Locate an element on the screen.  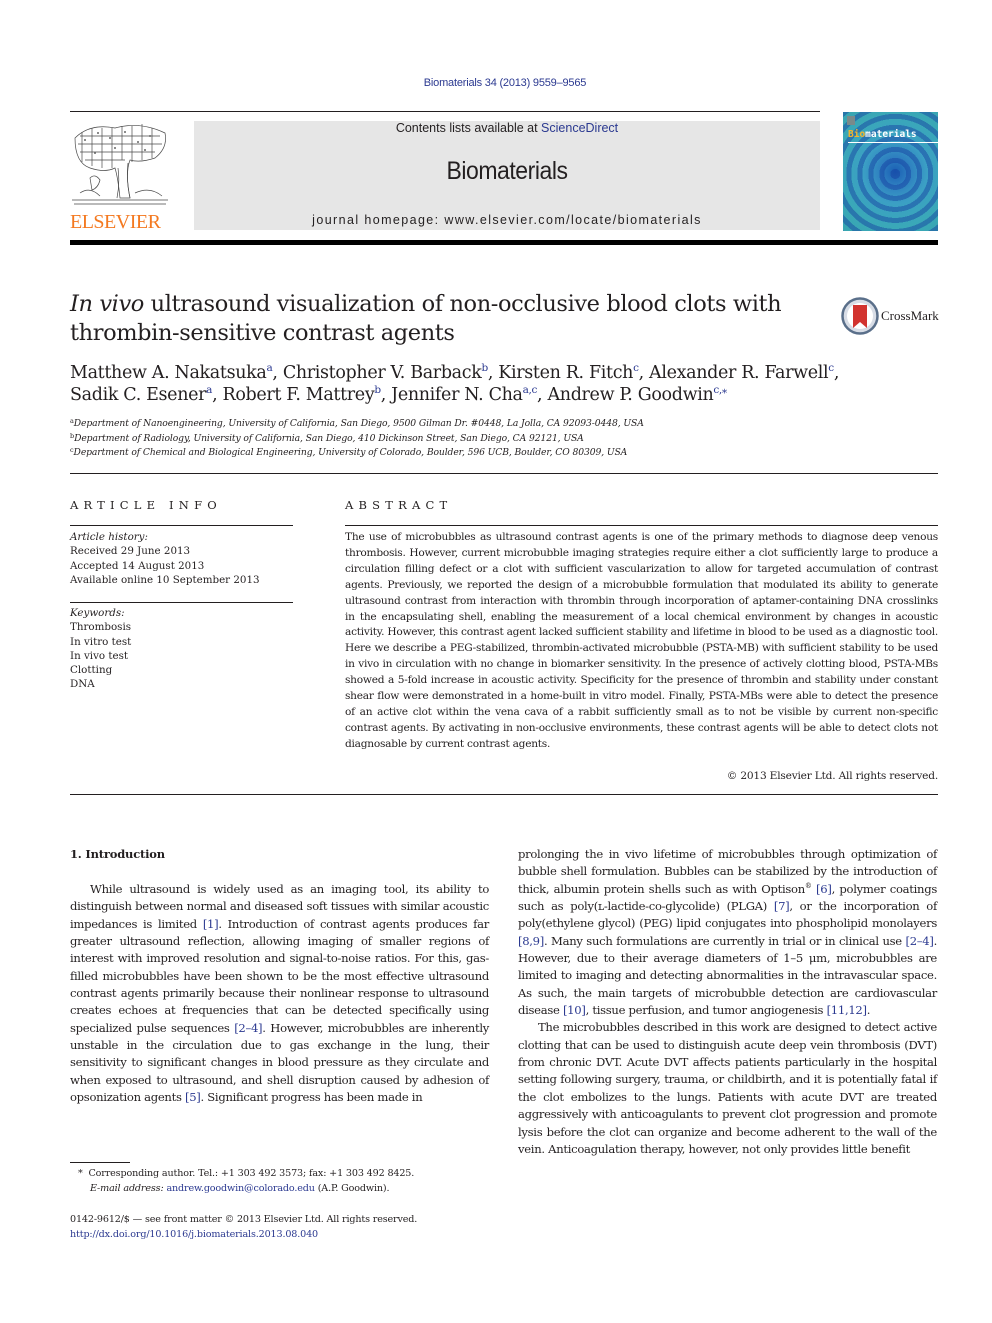
crossmark-button: CrossMark is located at coordinates (891, 316).